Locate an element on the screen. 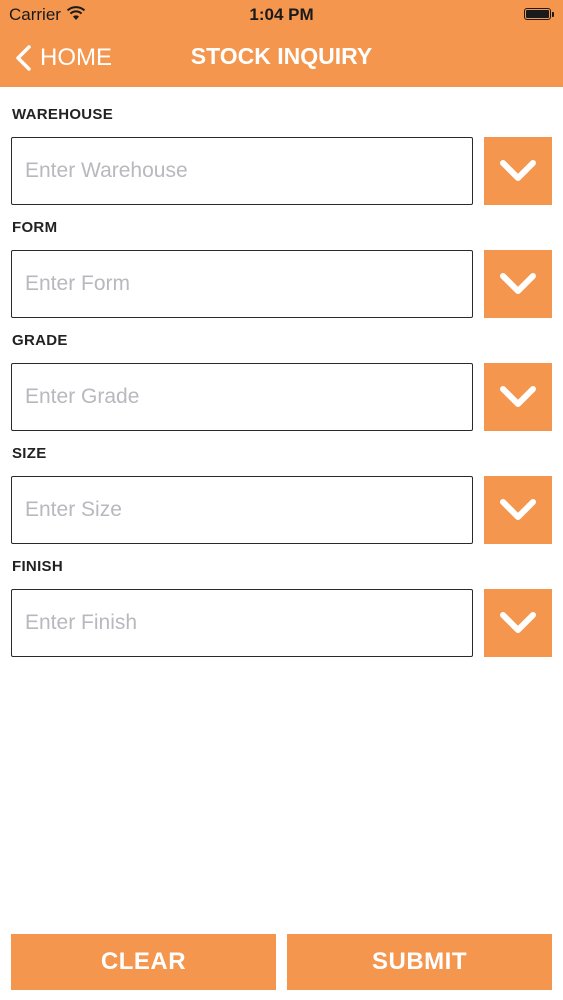  size-field-group: SIZE is located at coordinates (281, 485).